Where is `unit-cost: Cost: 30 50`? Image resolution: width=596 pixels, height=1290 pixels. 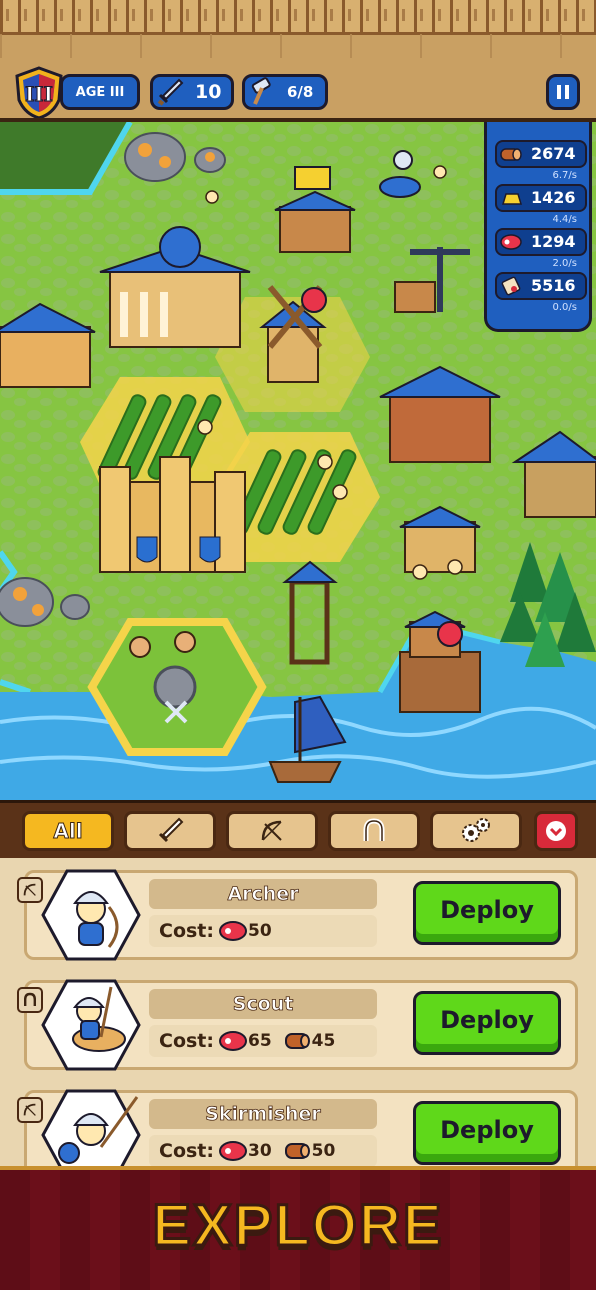 unit-cost: Cost: 30 50 is located at coordinates (263, 1150).